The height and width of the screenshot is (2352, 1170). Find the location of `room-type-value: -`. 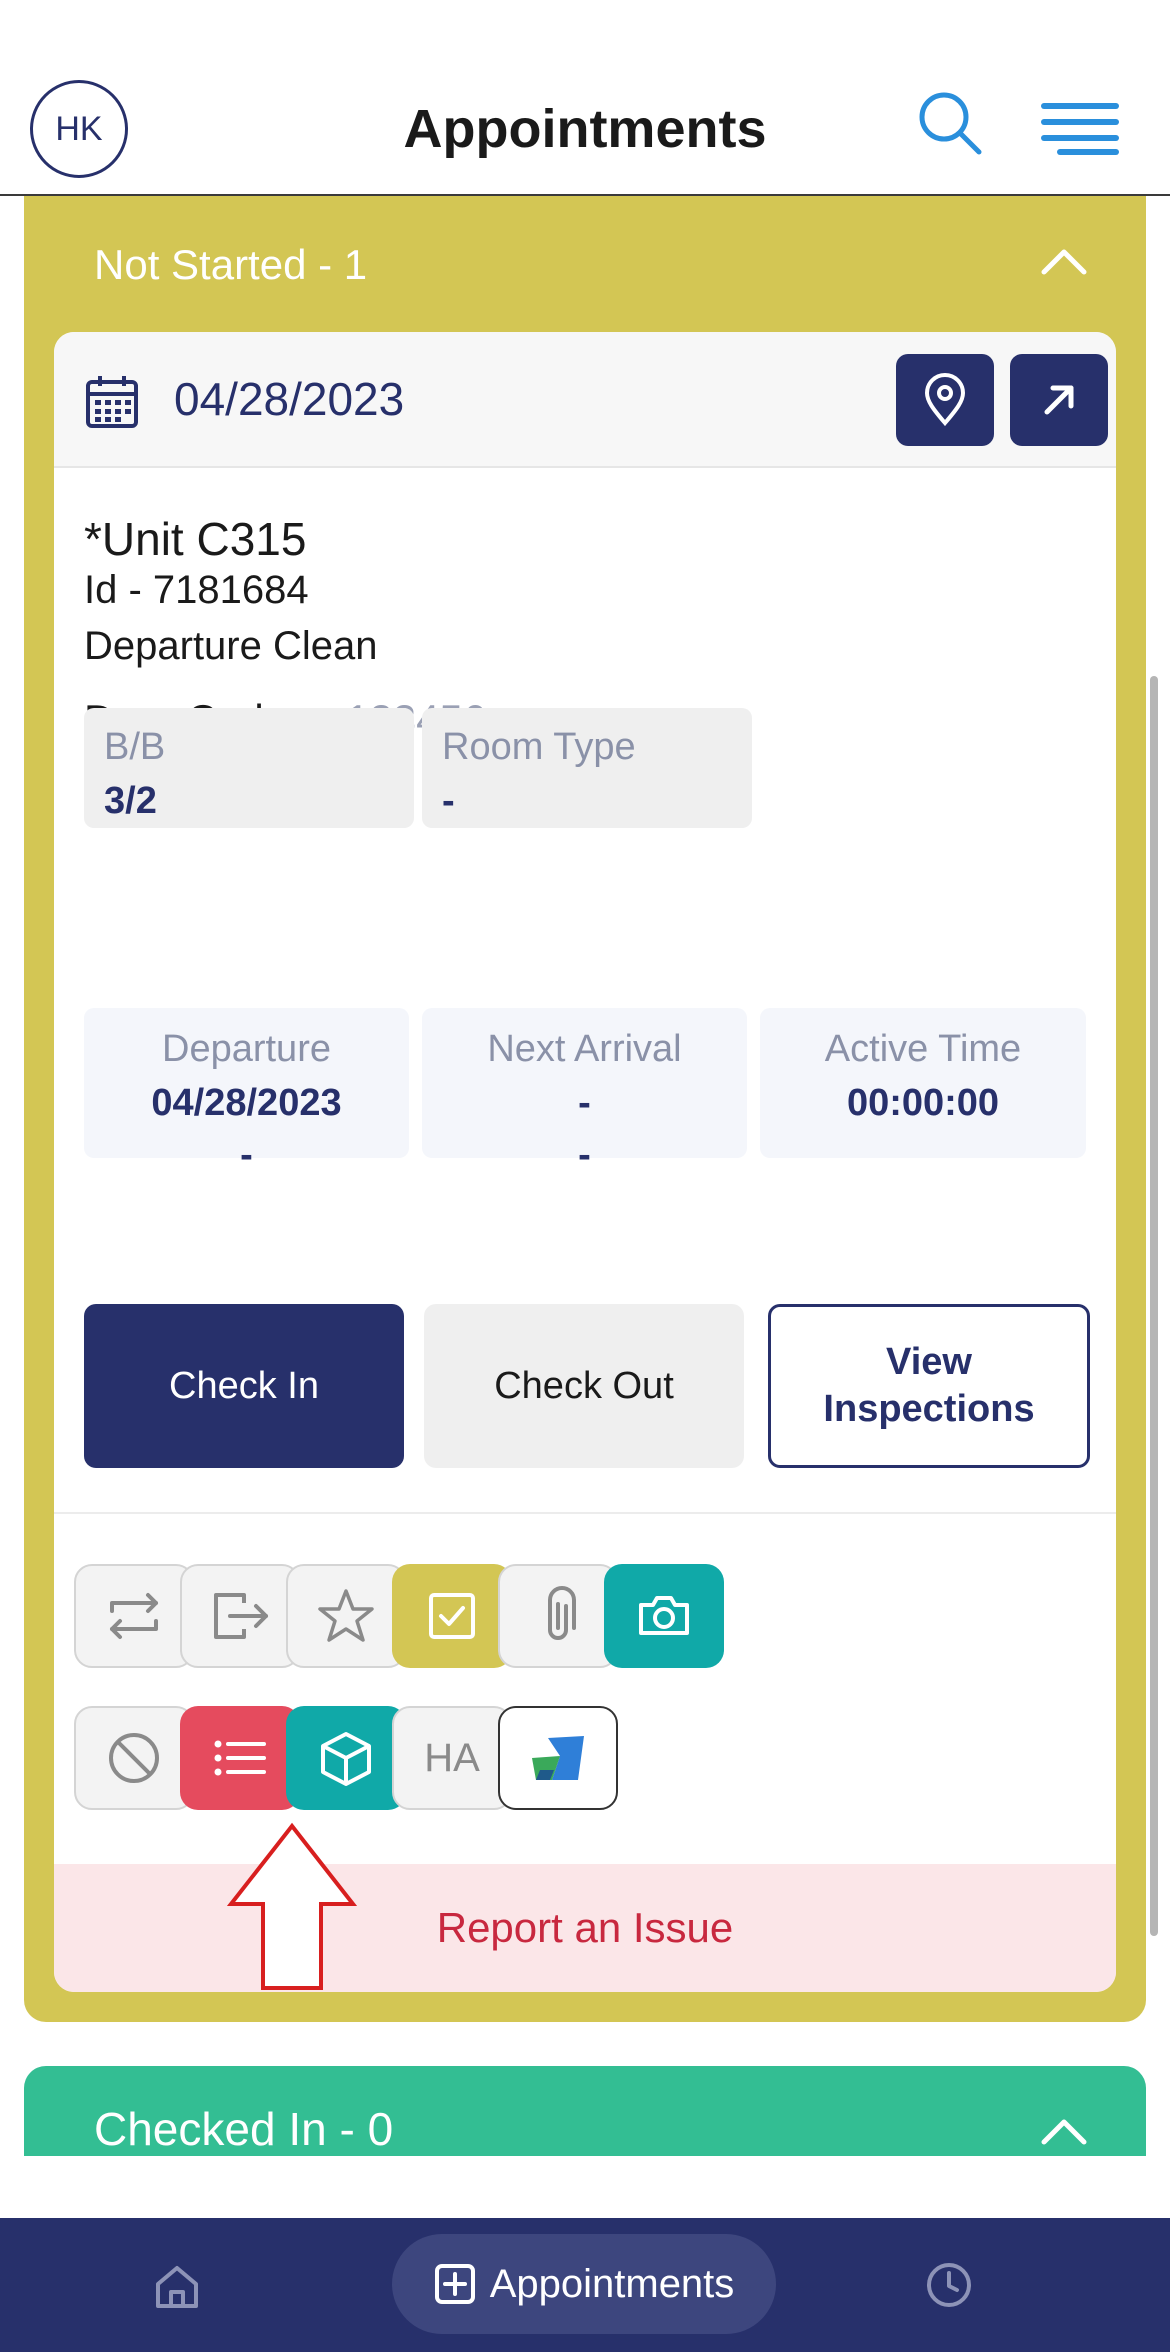

room-type-value: - is located at coordinates (448, 801).